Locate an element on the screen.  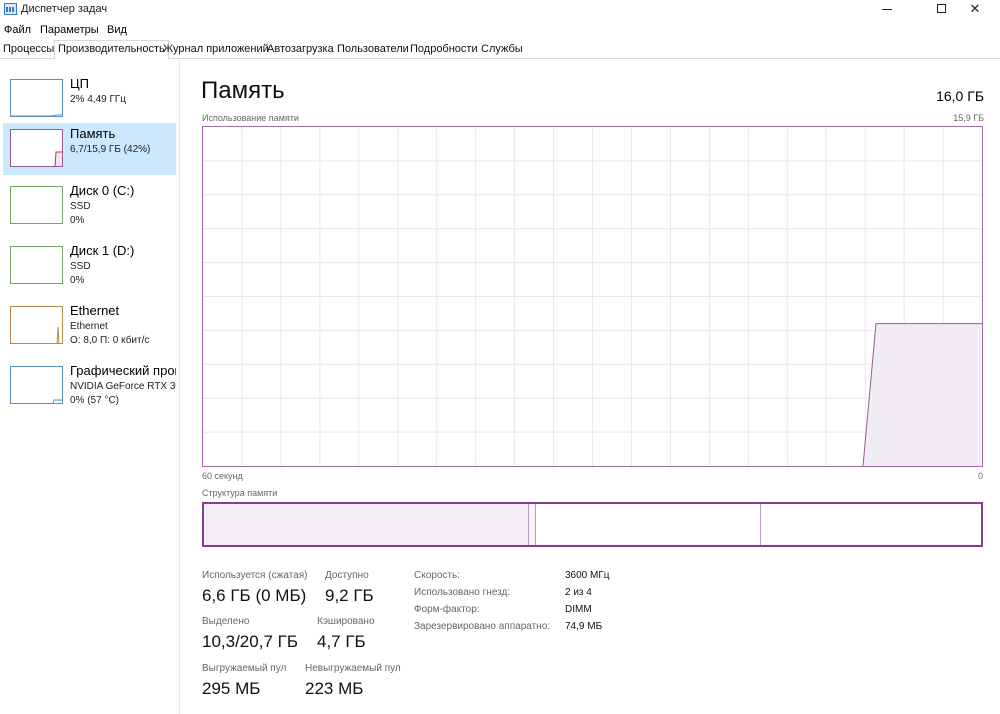
memory-structure-label: Структура памяти is located at coordinates (240, 493).